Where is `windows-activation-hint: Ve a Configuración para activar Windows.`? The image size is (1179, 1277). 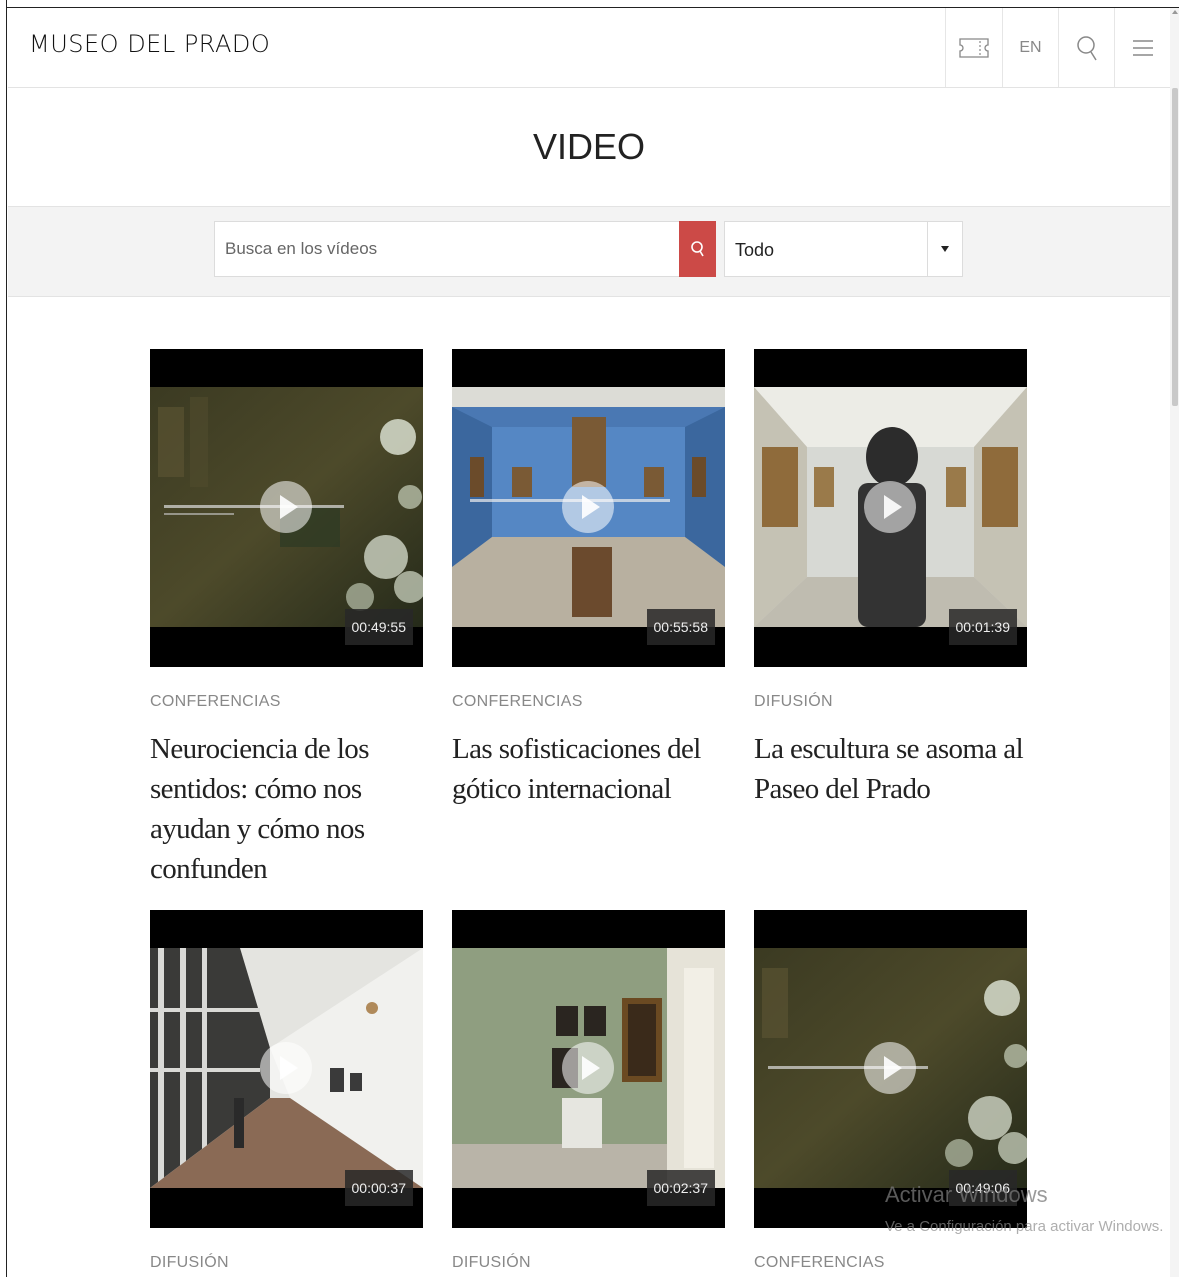 windows-activation-hint: Ve a Configuración para activar Windows. is located at coordinates (1024, 1226).